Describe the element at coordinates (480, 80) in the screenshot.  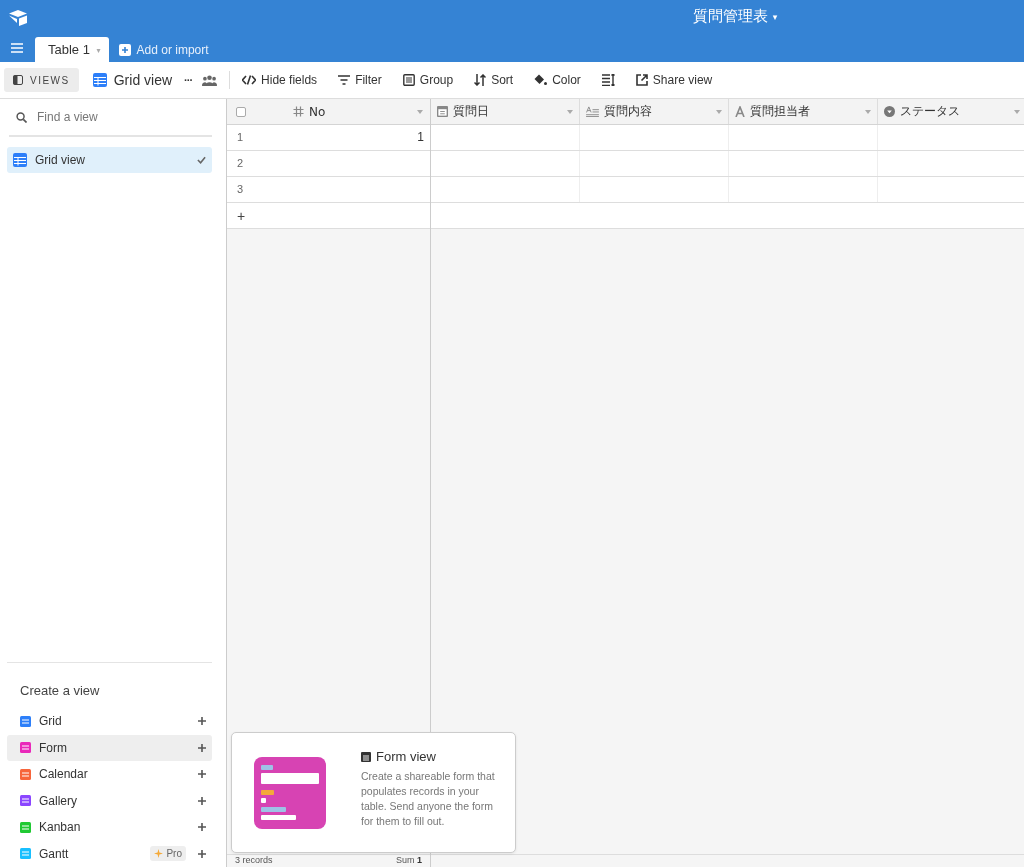
I see `sort-icon` at that location.